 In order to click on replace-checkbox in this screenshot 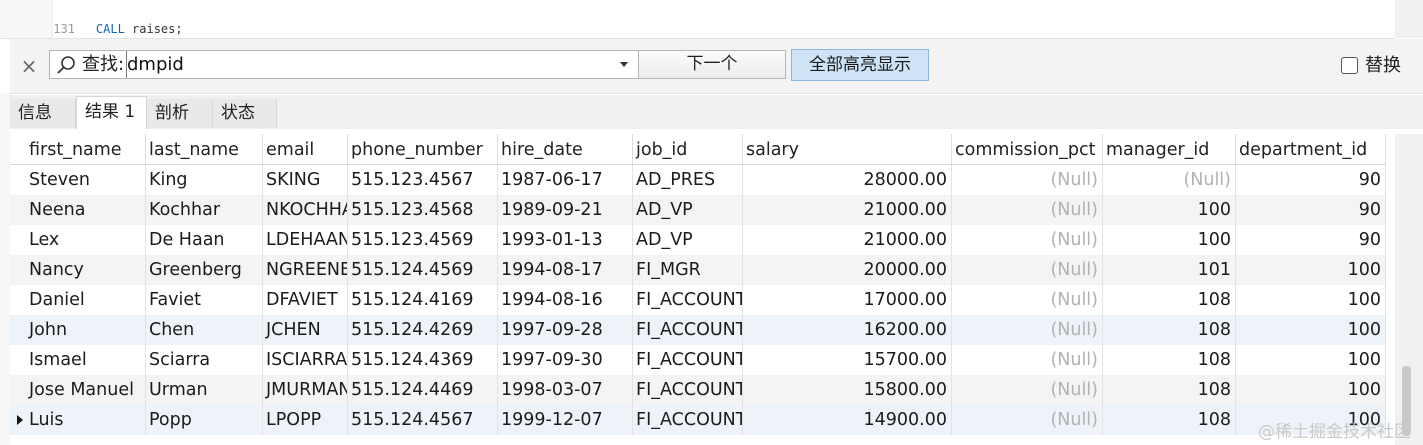, I will do `click(1349, 65)`.